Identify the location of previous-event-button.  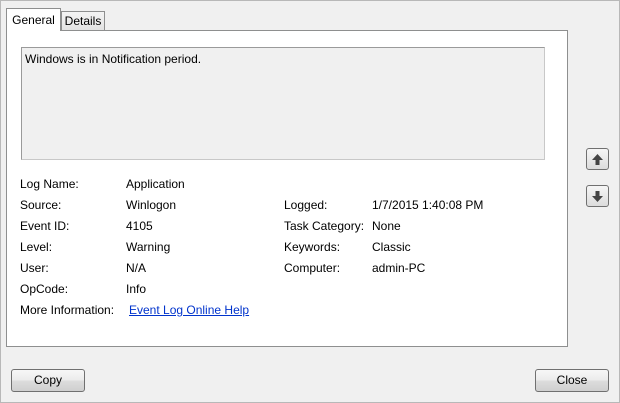
(597, 159).